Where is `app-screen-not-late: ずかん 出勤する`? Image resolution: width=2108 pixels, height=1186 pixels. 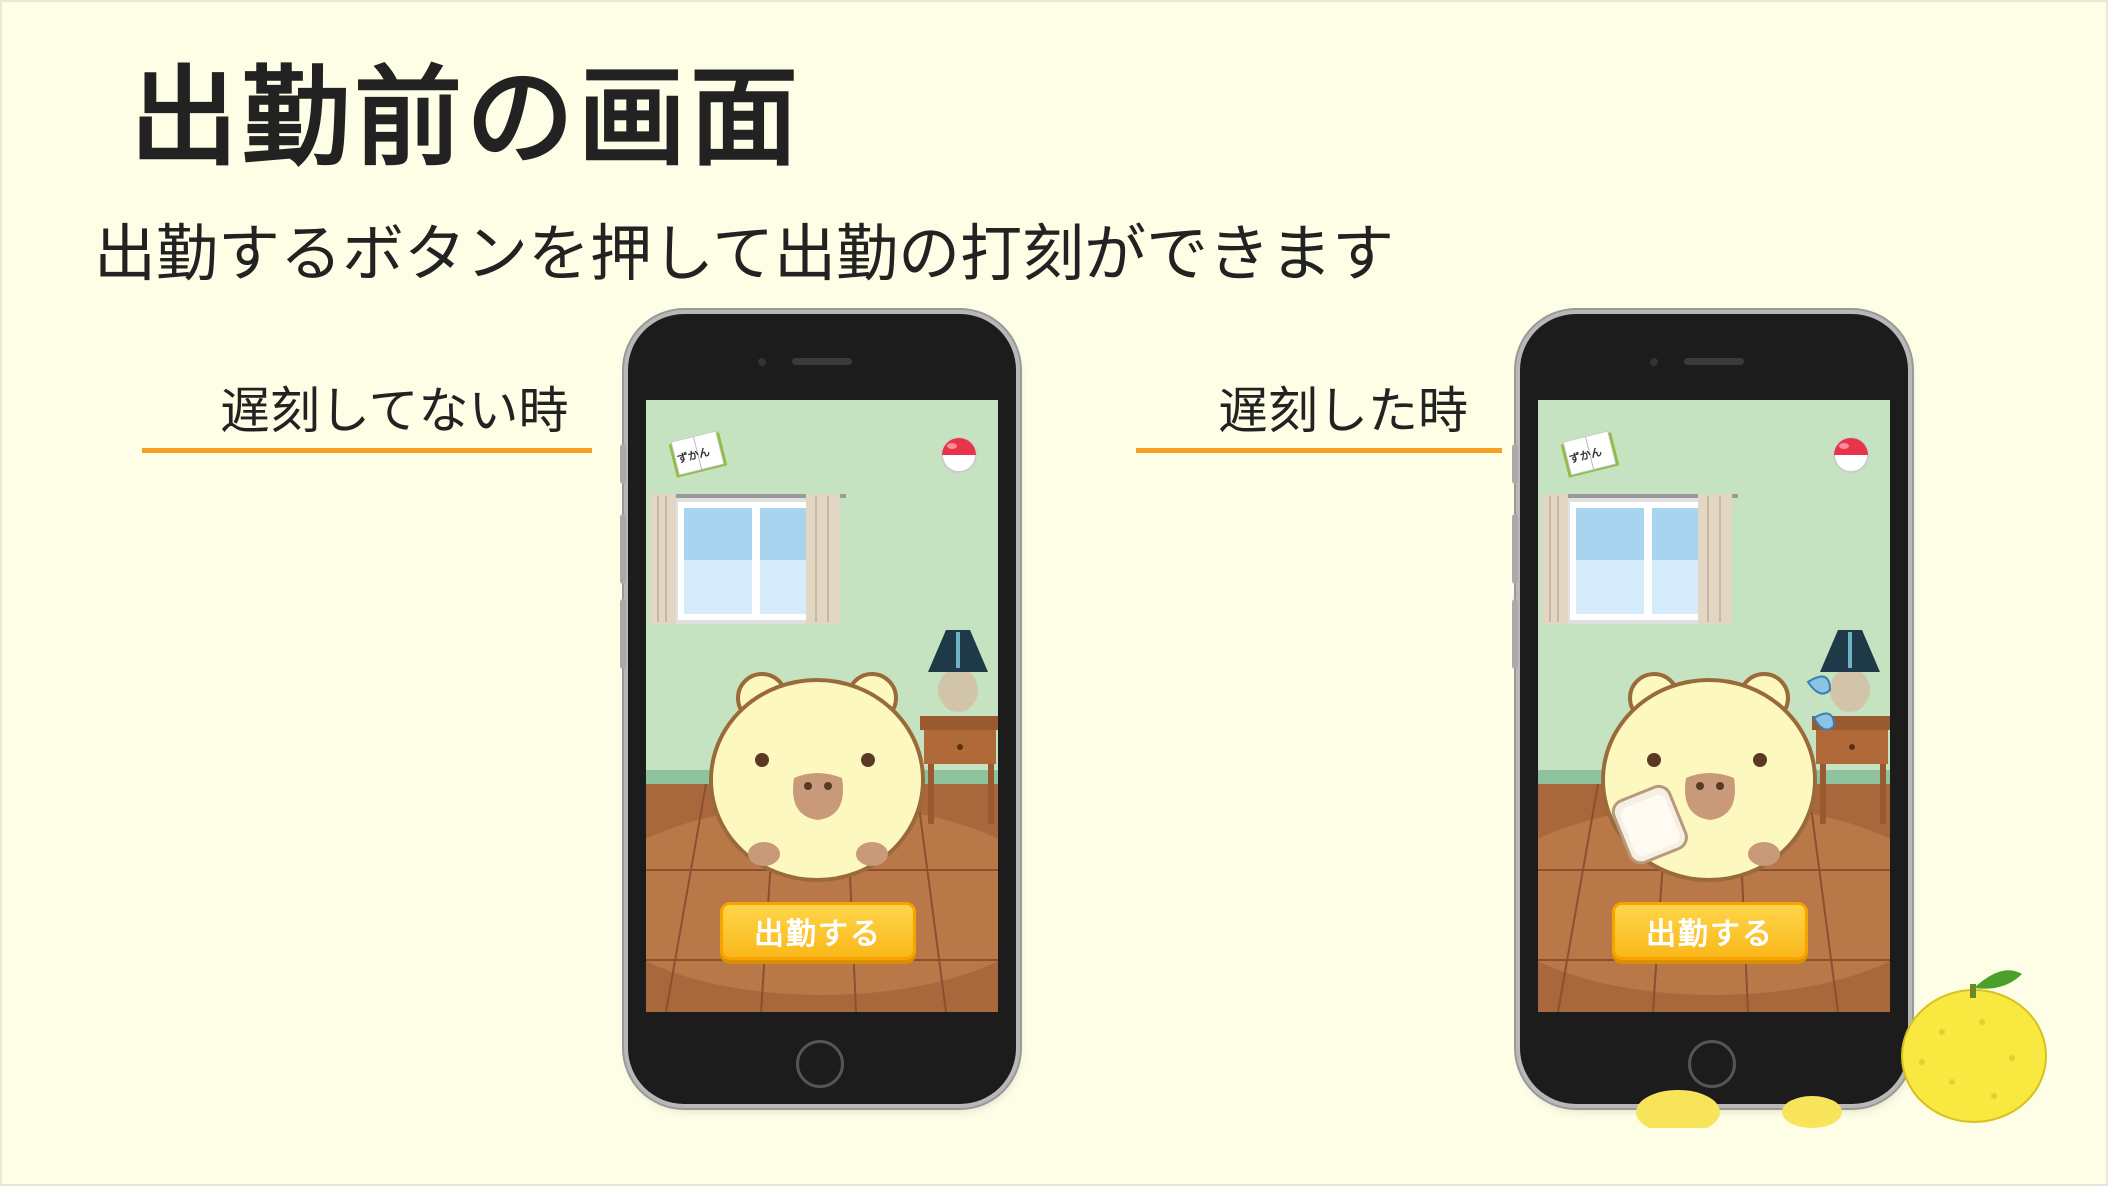 app-screen-not-late: ずかん 出勤する is located at coordinates (822, 706).